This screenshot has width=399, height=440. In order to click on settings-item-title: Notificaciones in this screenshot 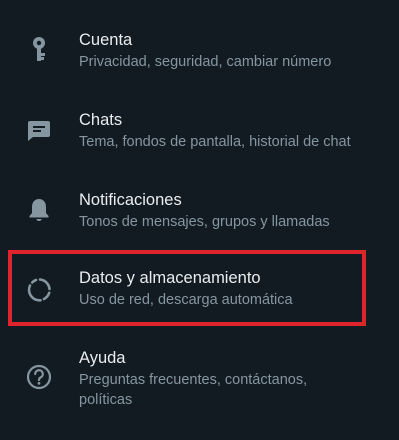, I will do `click(130, 200)`.